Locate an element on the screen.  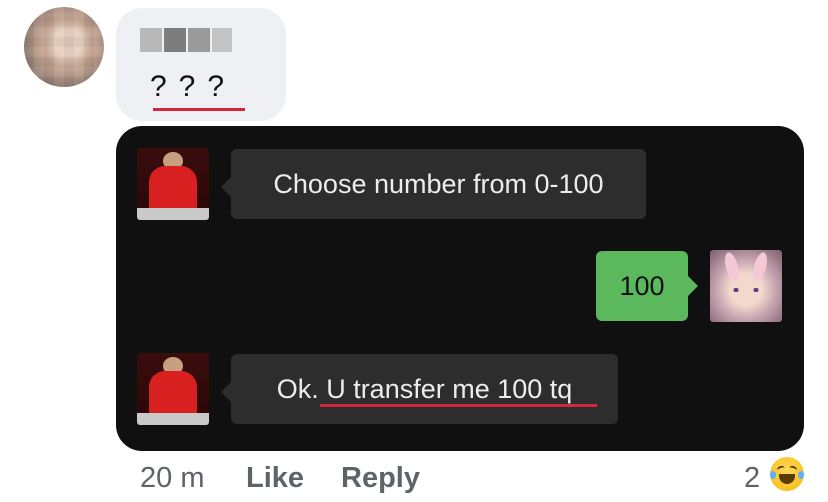
commenter-avatar is located at coordinates (64, 47).